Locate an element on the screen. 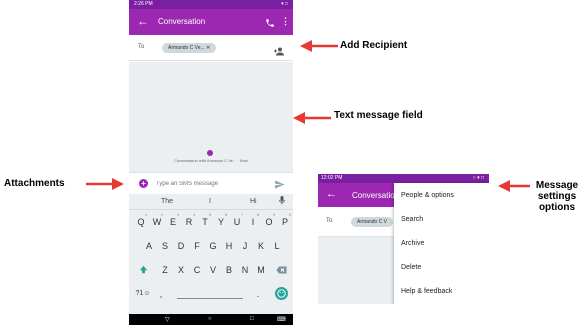  recipient-chip: Armando C V is located at coordinates (372, 222).